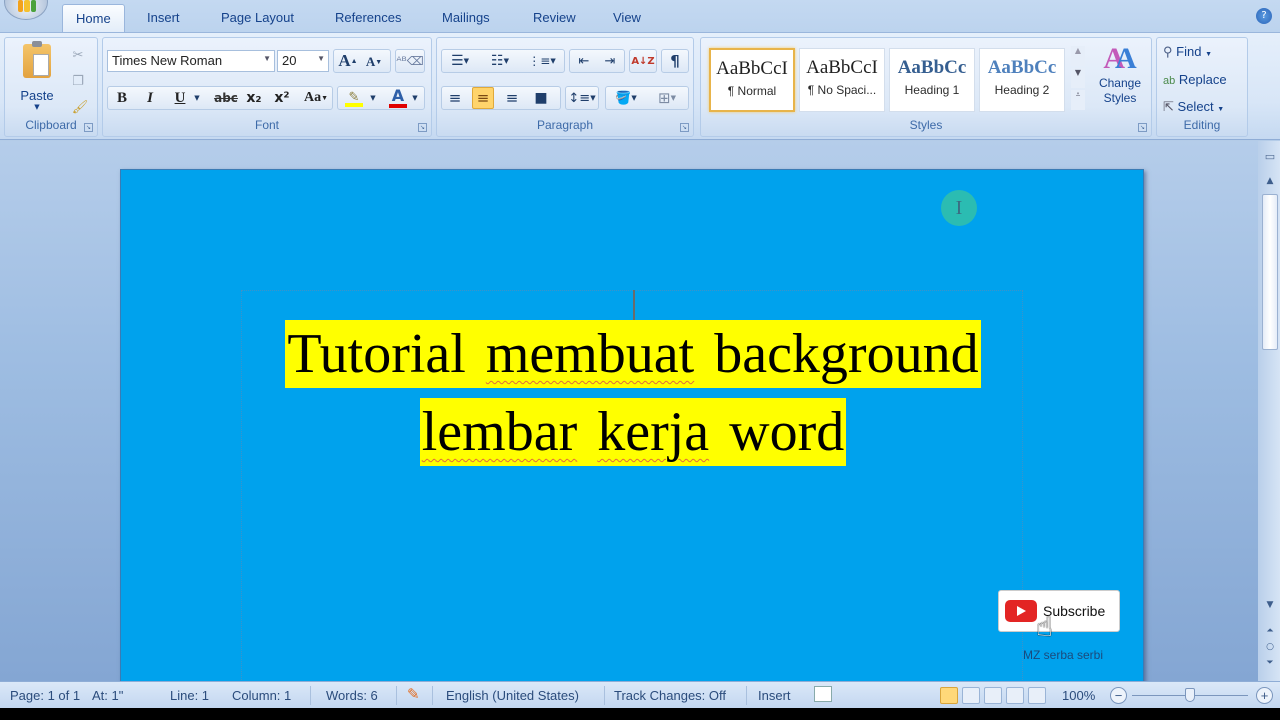 The height and width of the screenshot is (720, 1280). Describe the element at coordinates (949, 695) in the screenshot. I see `print-layout-view-icon` at that location.